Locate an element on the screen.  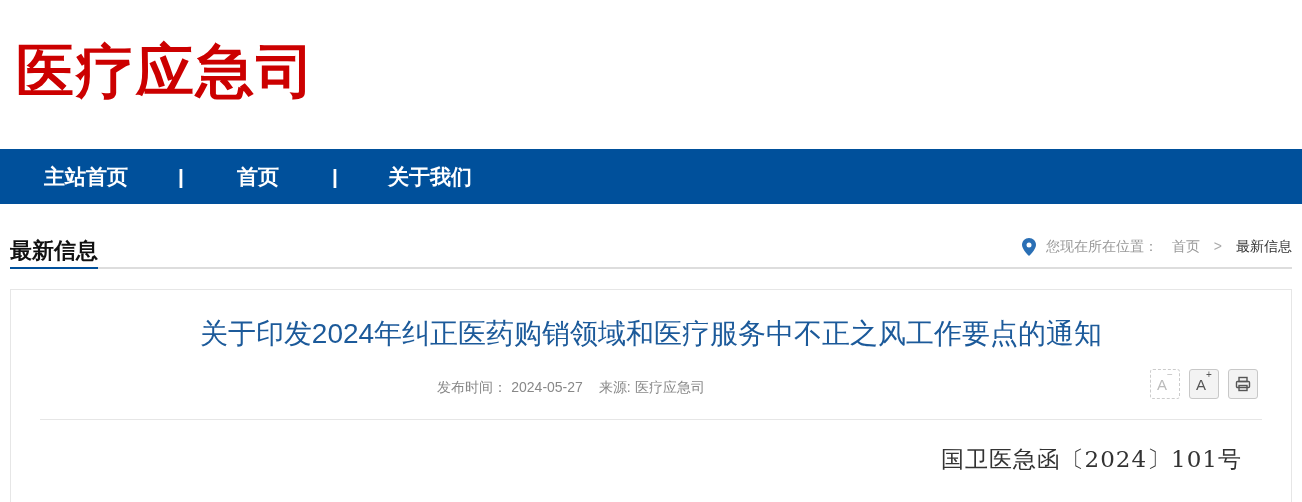
printer-icon is located at coordinates (1243, 384).